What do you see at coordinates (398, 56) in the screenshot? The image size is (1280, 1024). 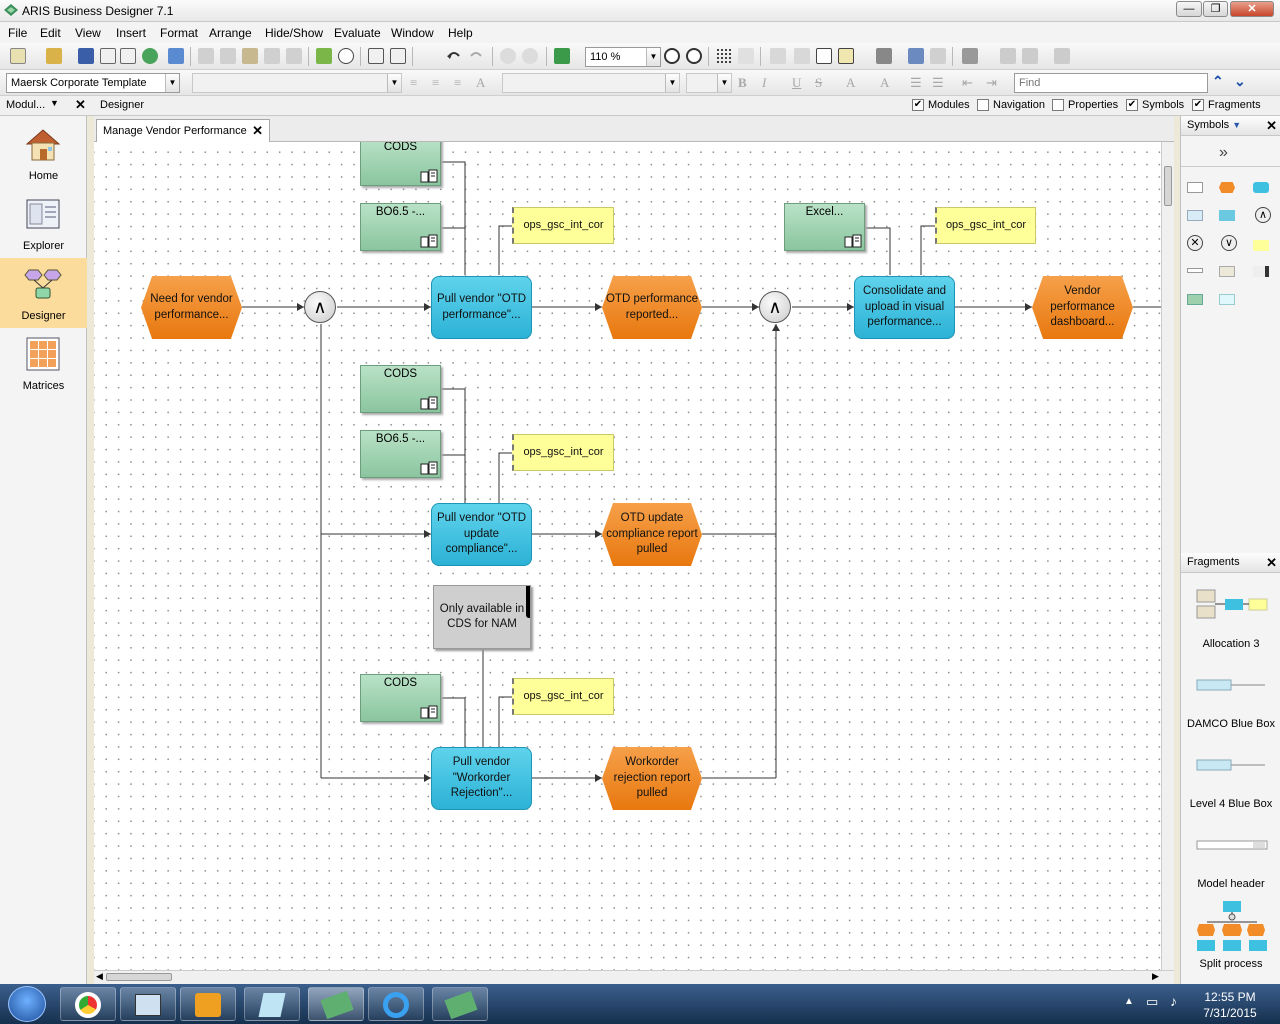 I see `redo-icon` at bounding box center [398, 56].